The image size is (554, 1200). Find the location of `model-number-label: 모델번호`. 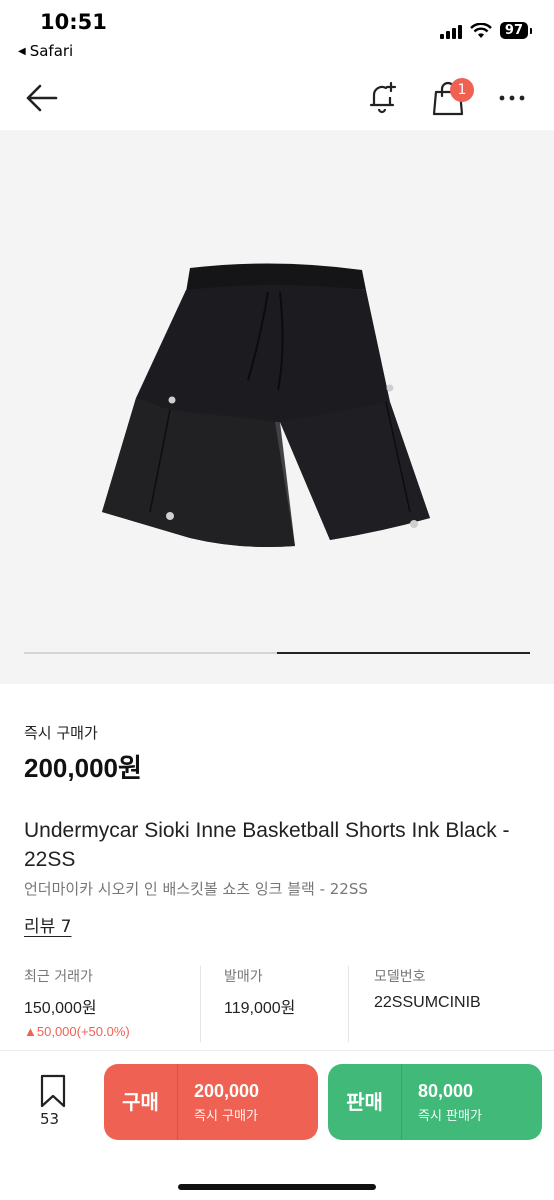

model-number-label: 모델번호 is located at coordinates (400, 977).